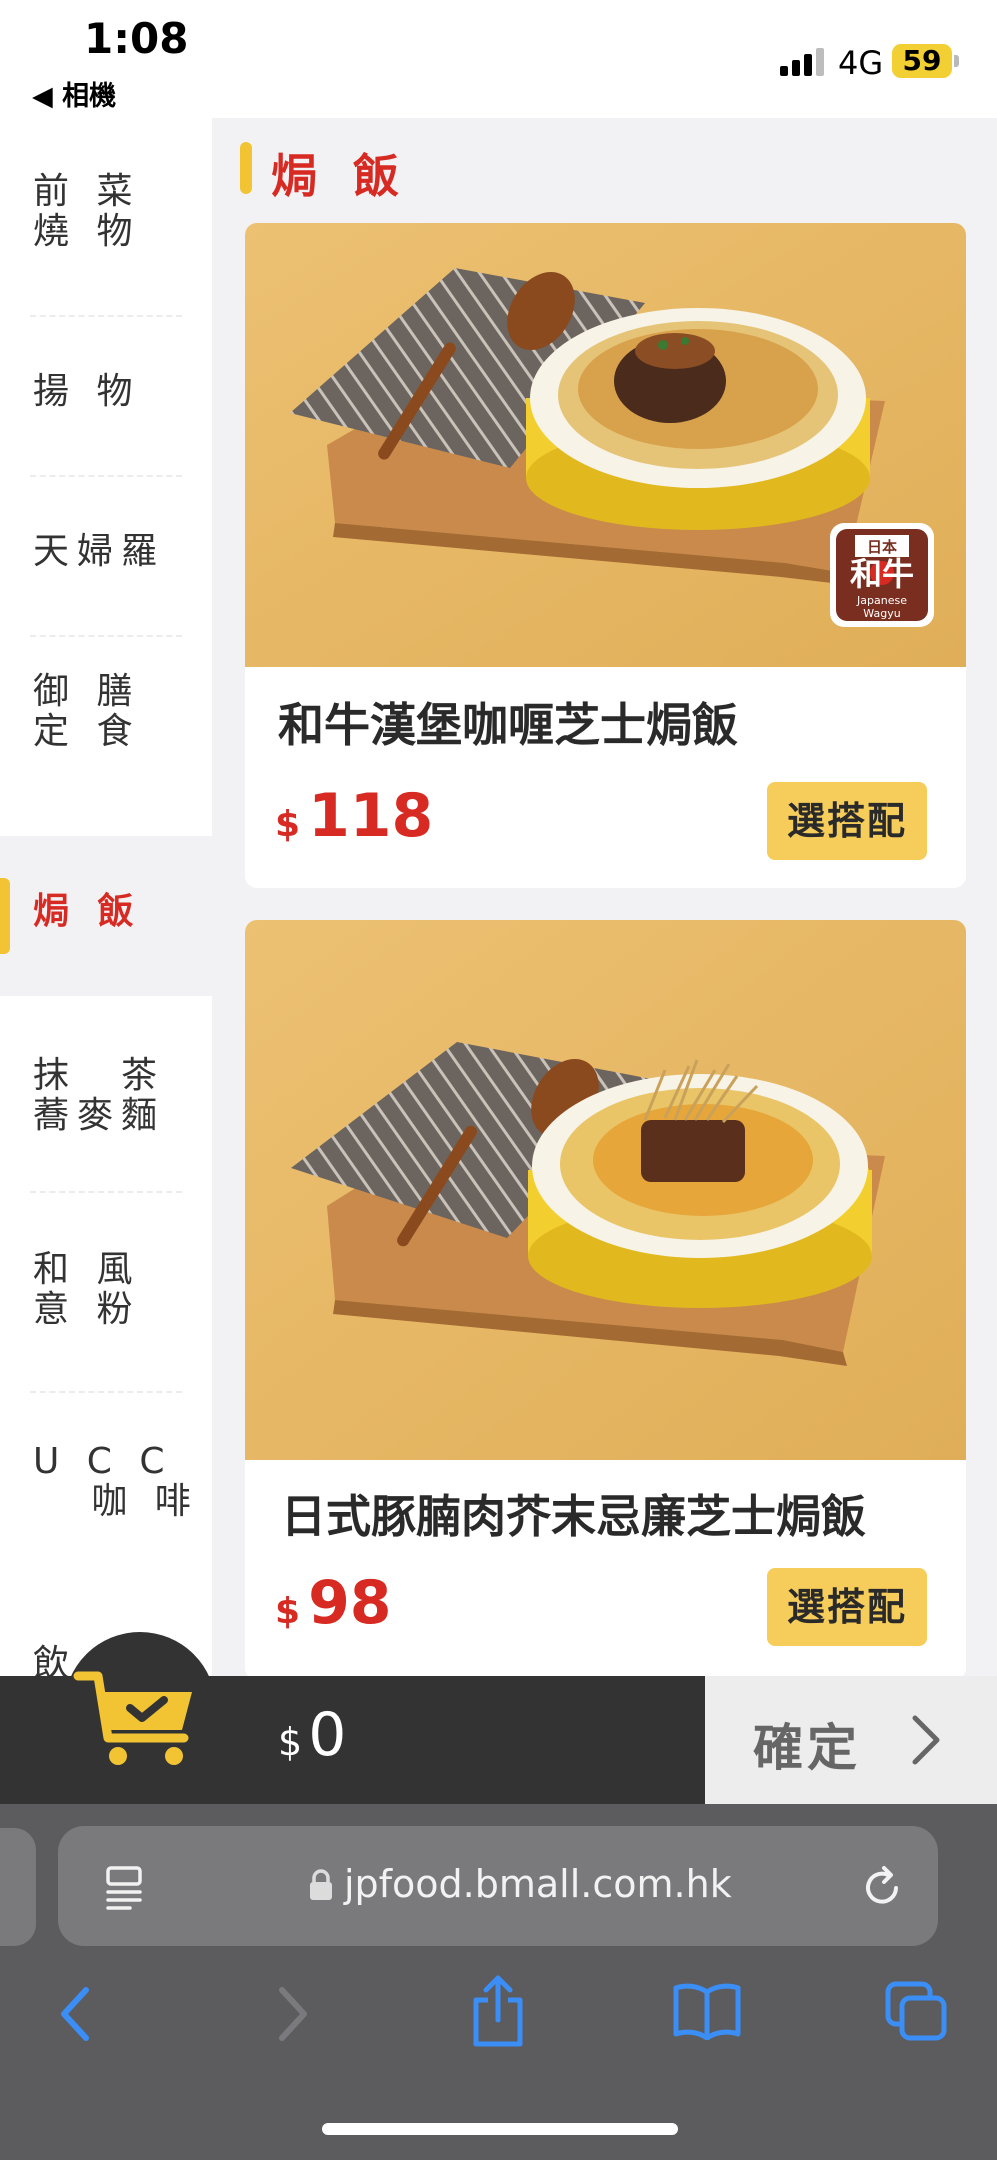 This screenshot has width=997, height=2160. I want to click on price-value: 118, so click(371, 816).